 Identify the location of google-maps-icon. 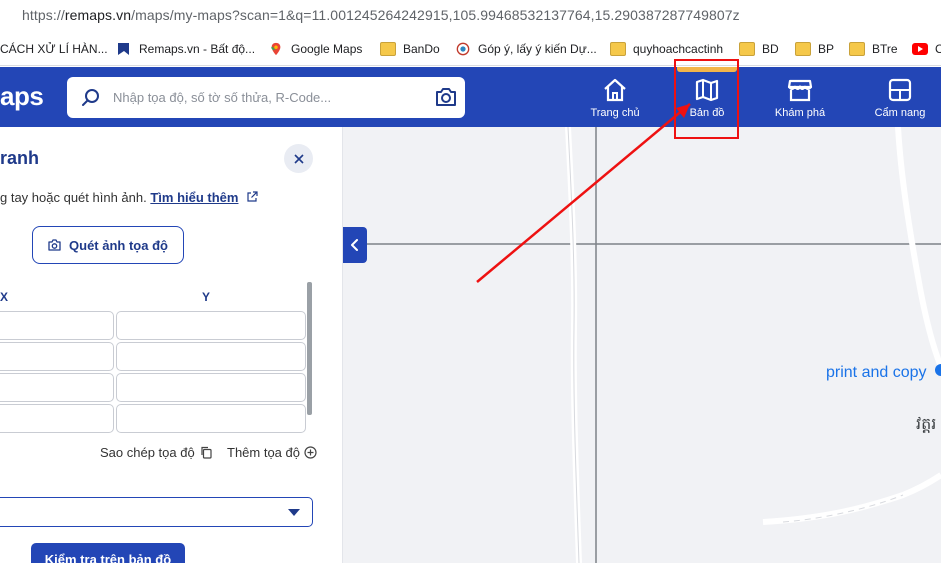
(276, 49).